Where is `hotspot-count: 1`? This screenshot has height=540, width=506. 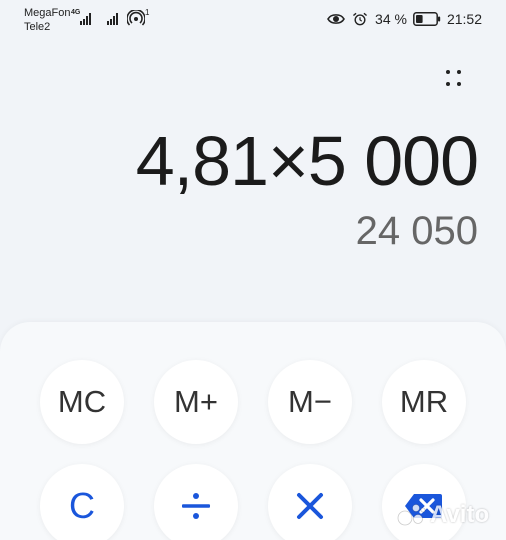
hotspot-count: 1 is located at coordinates (147, 12).